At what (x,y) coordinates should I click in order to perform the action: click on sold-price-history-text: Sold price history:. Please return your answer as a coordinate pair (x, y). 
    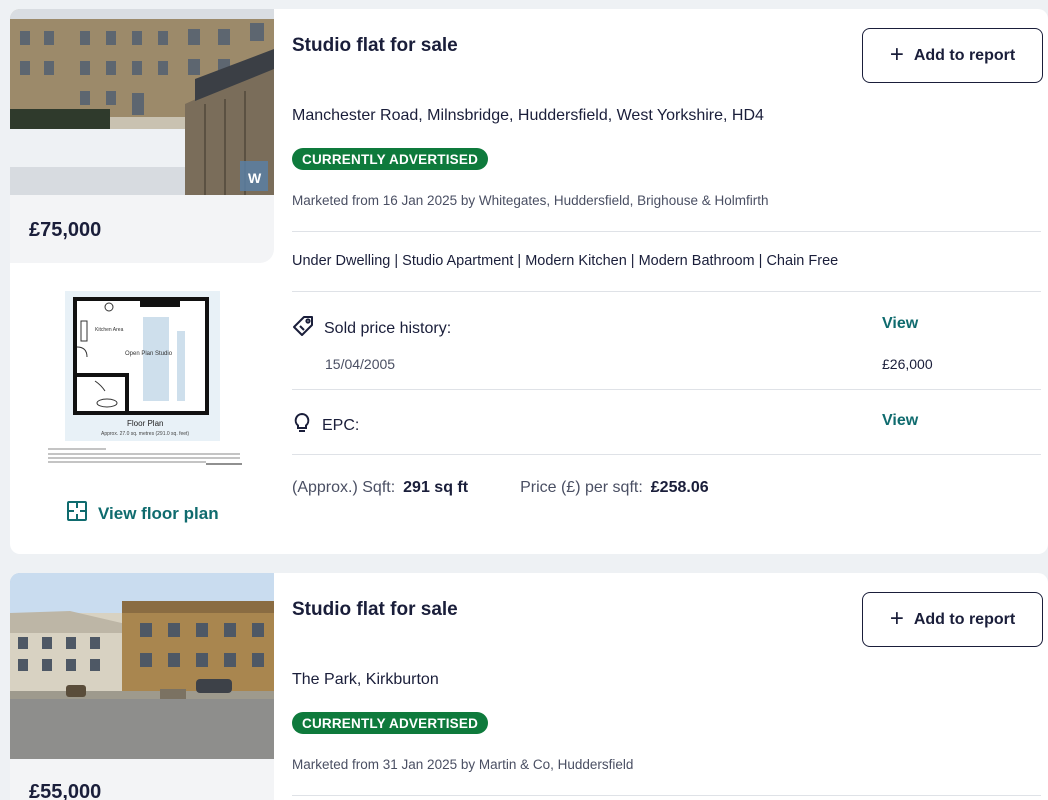
    Looking at the image, I should click on (388, 328).